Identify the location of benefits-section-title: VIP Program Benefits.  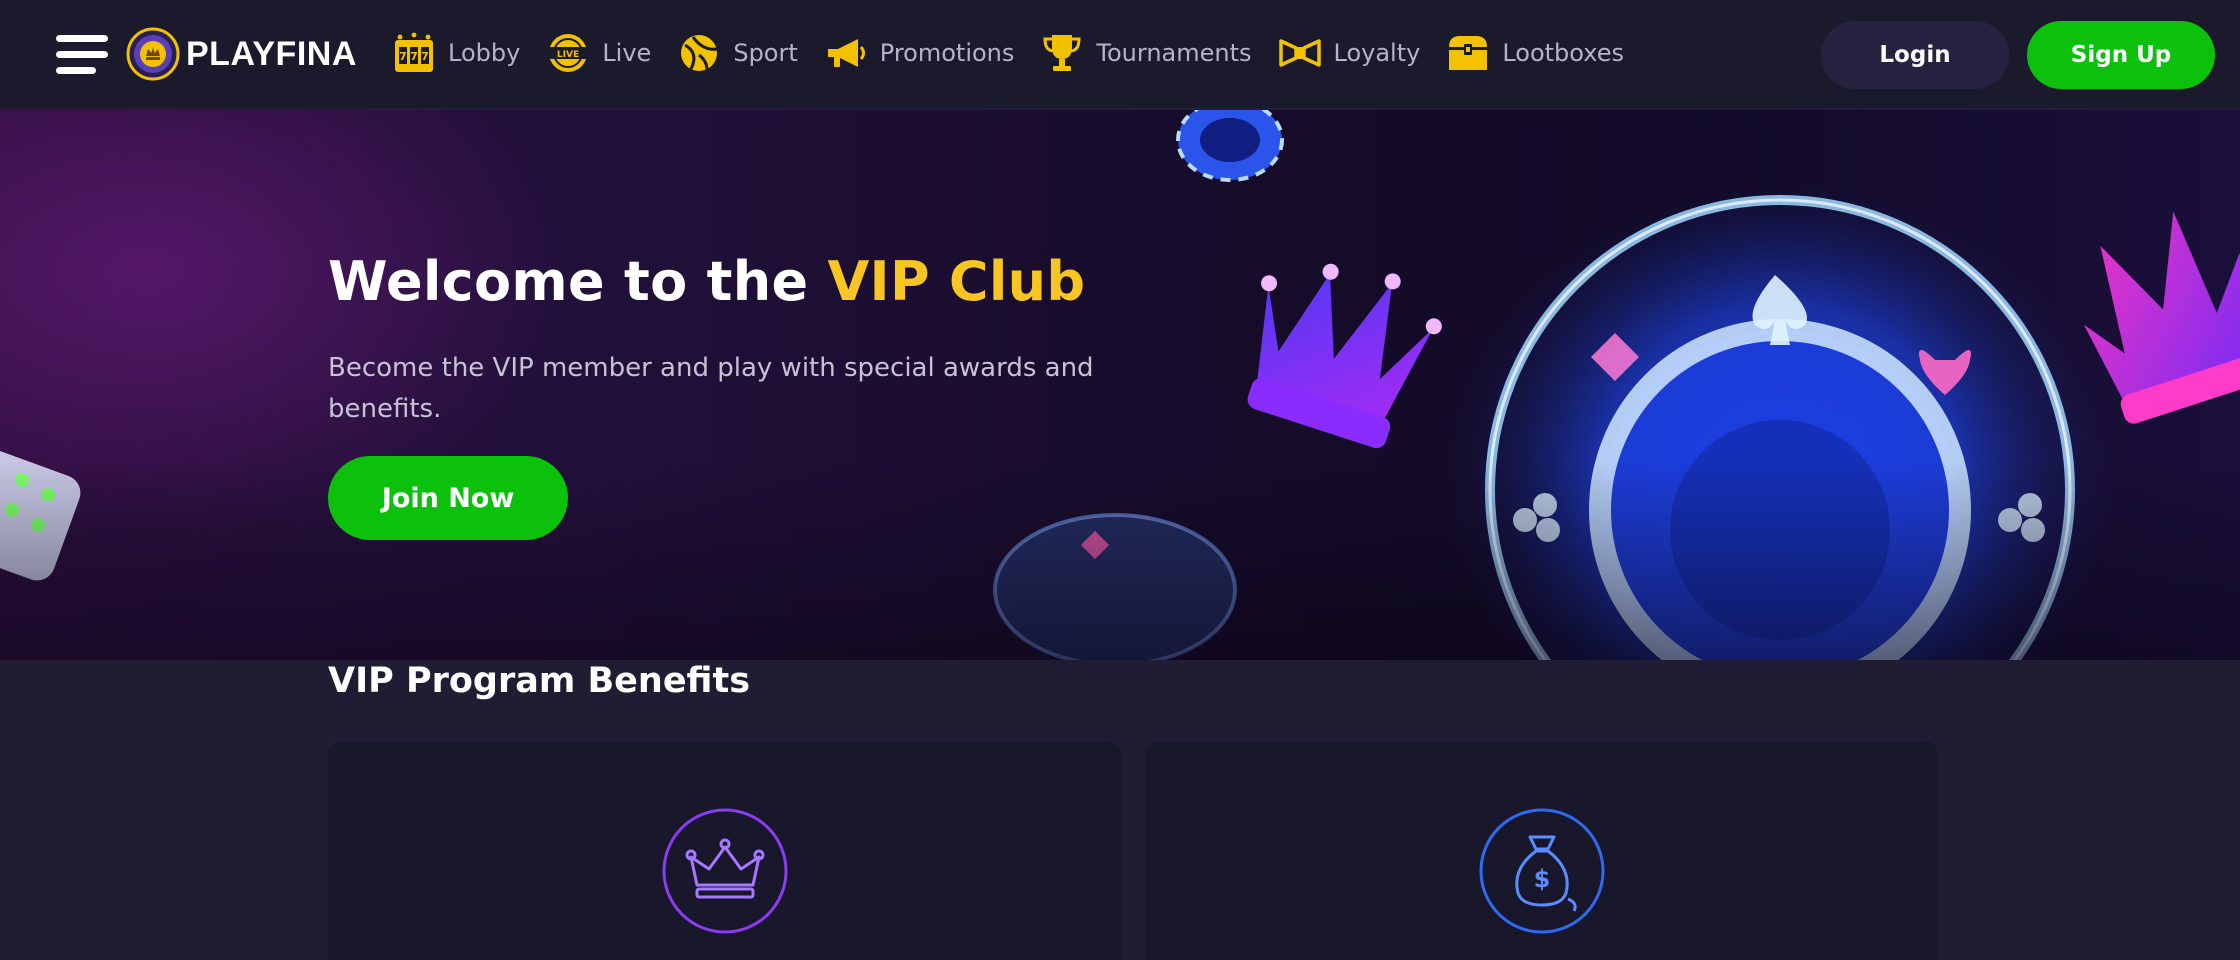
(539, 681).